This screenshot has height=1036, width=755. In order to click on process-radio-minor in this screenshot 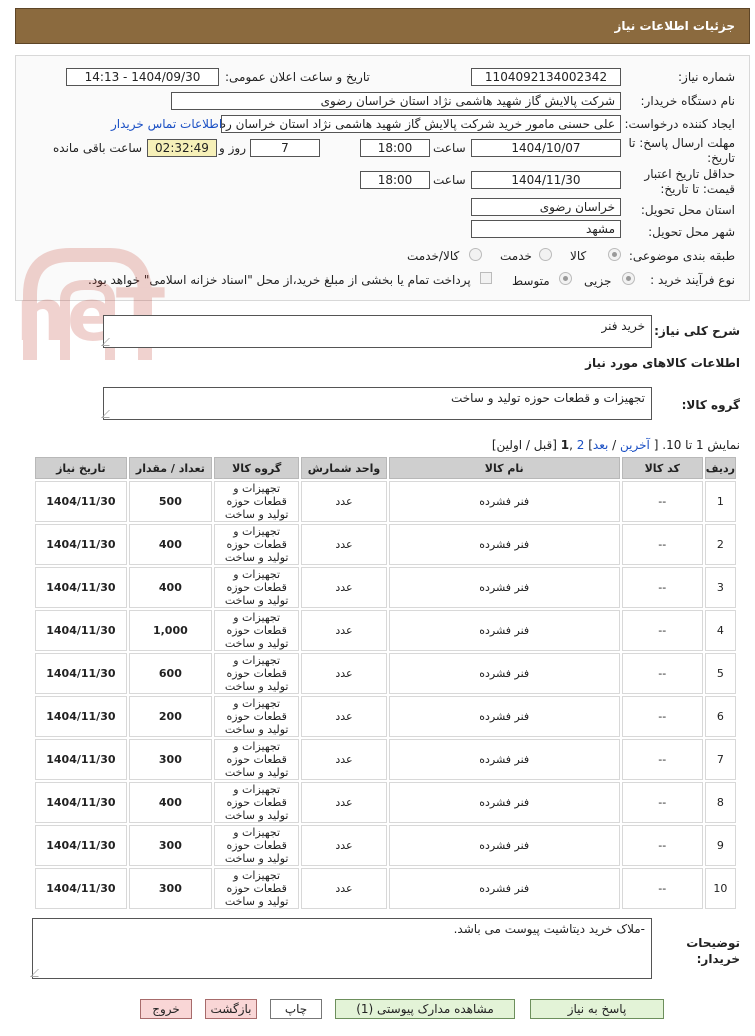, I will do `click(628, 278)`.